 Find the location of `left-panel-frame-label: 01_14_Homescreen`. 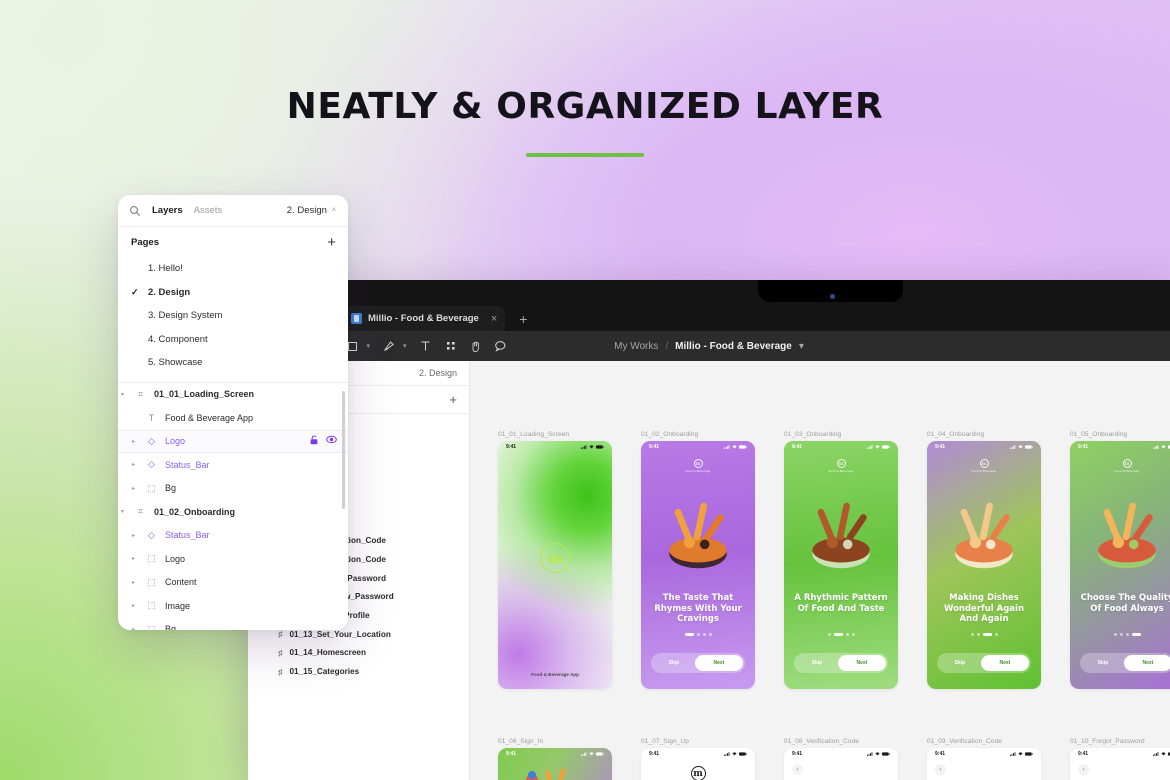

left-panel-frame-label: 01_14_Homescreen is located at coordinates (327, 653).